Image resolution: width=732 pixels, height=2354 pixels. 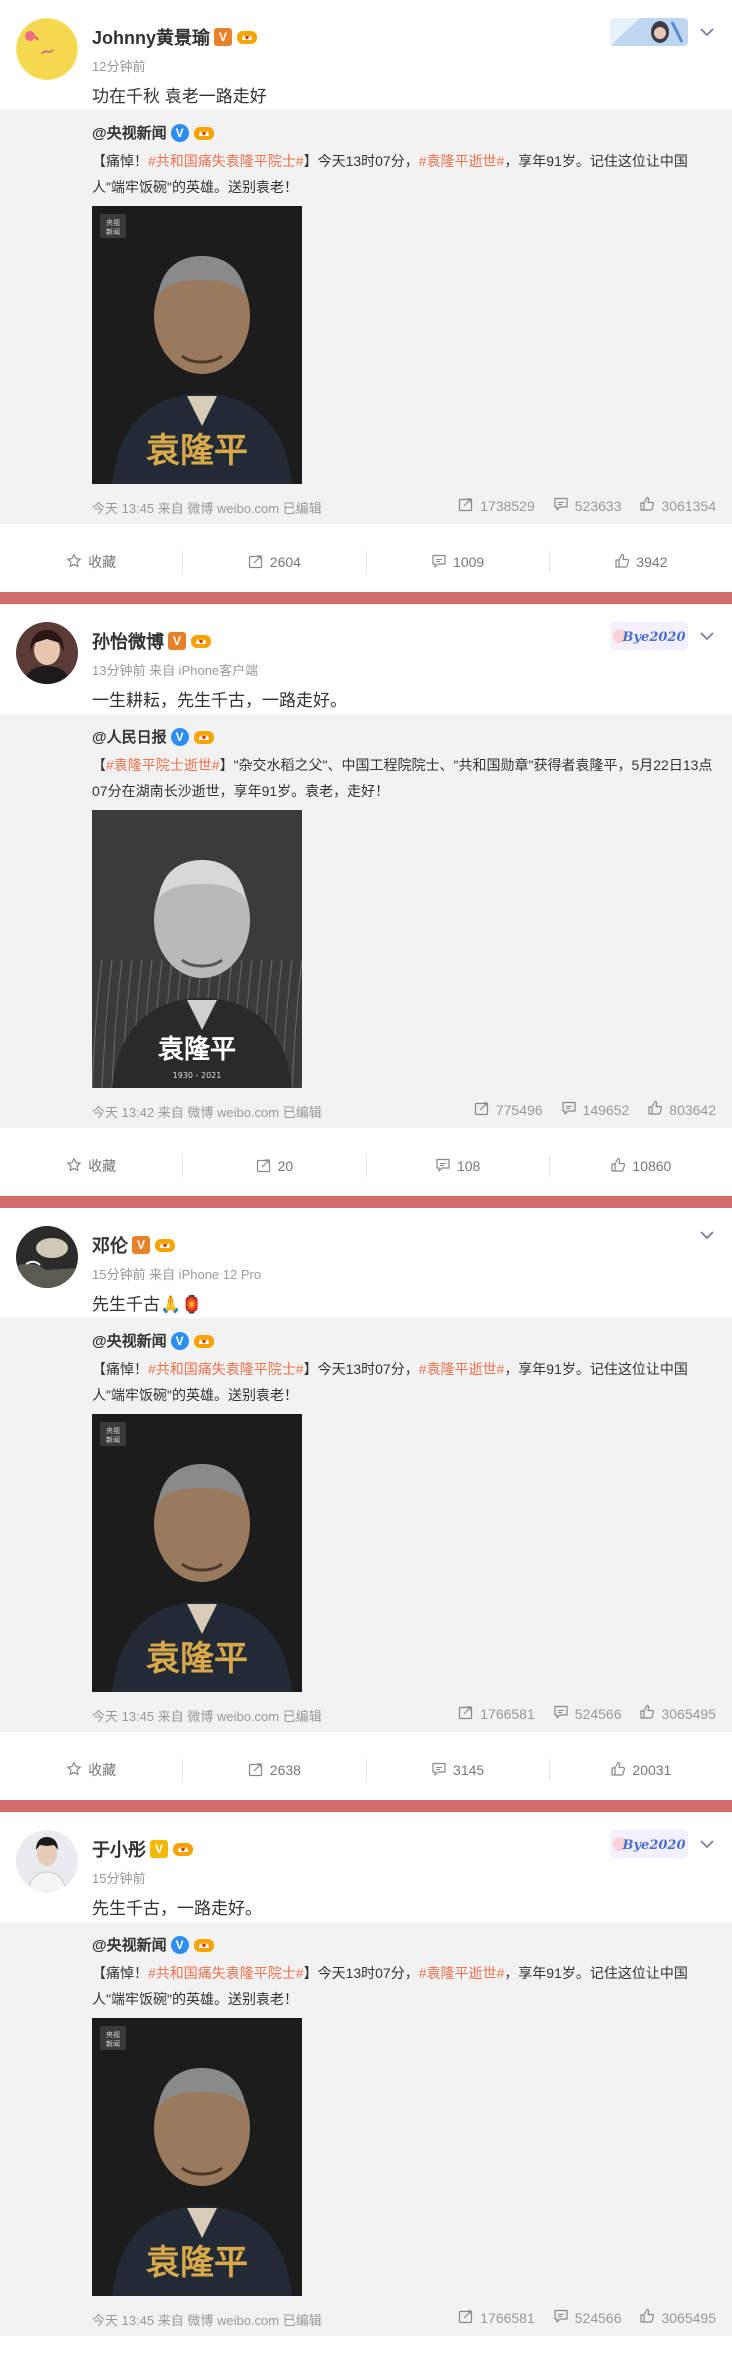 I want to click on action-bar: 收藏 20 108 10860, so click(x=366, y=1166).